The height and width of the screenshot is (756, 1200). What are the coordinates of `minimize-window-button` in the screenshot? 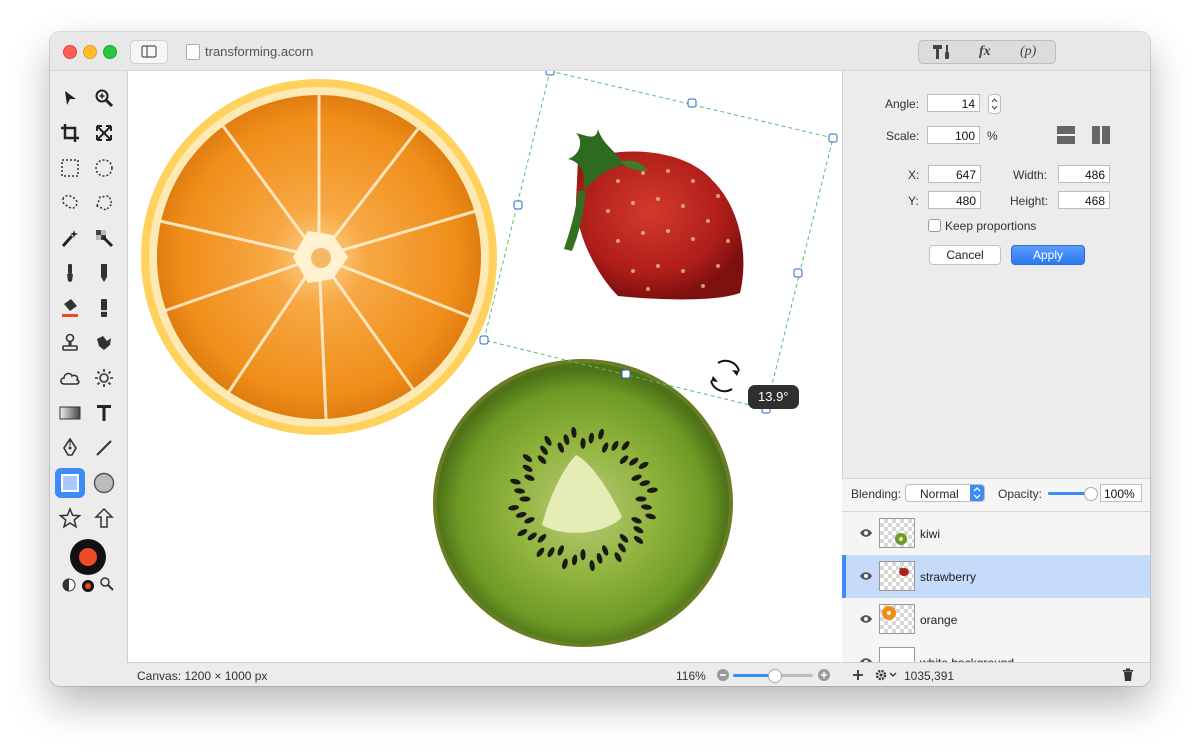 It's located at (90, 52).